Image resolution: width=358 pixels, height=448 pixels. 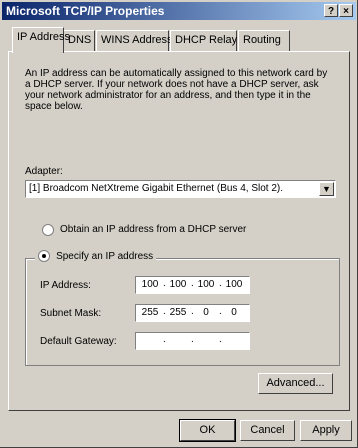 What do you see at coordinates (346, 10) in the screenshot?
I see `close-button: ×` at bounding box center [346, 10].